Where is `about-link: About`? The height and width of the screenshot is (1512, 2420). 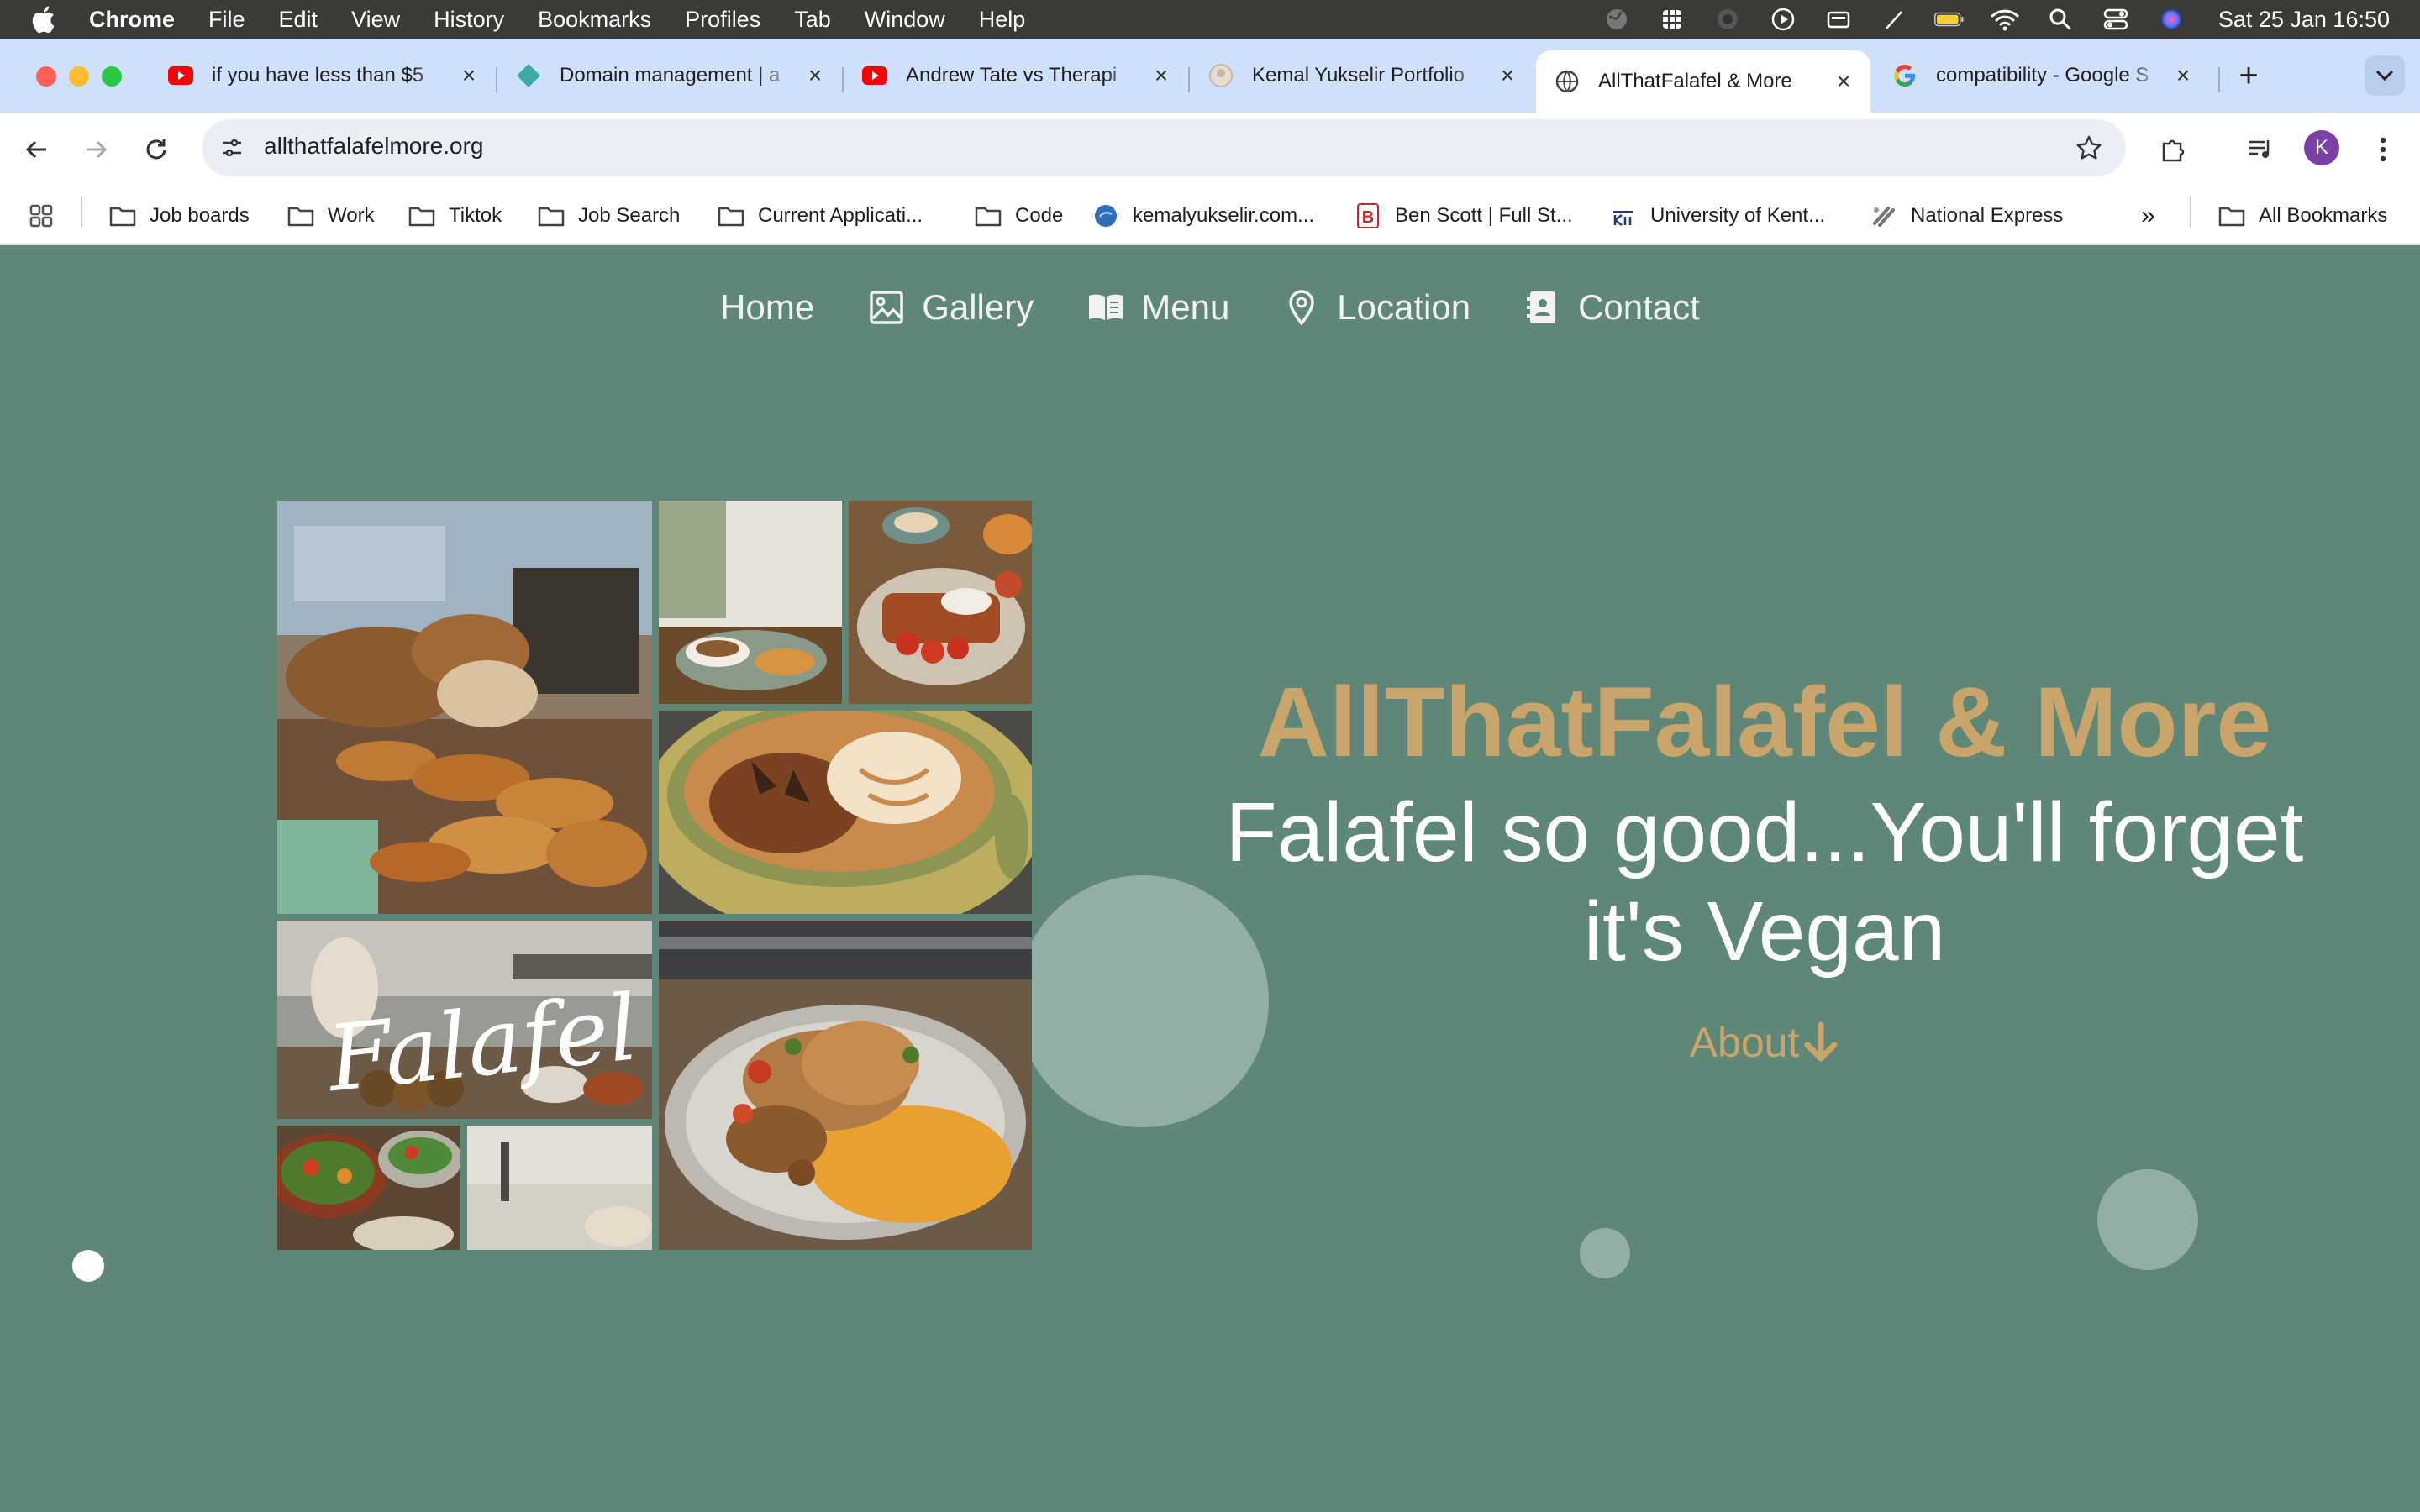 about-link: About is located at coordinates (1764, 1042).